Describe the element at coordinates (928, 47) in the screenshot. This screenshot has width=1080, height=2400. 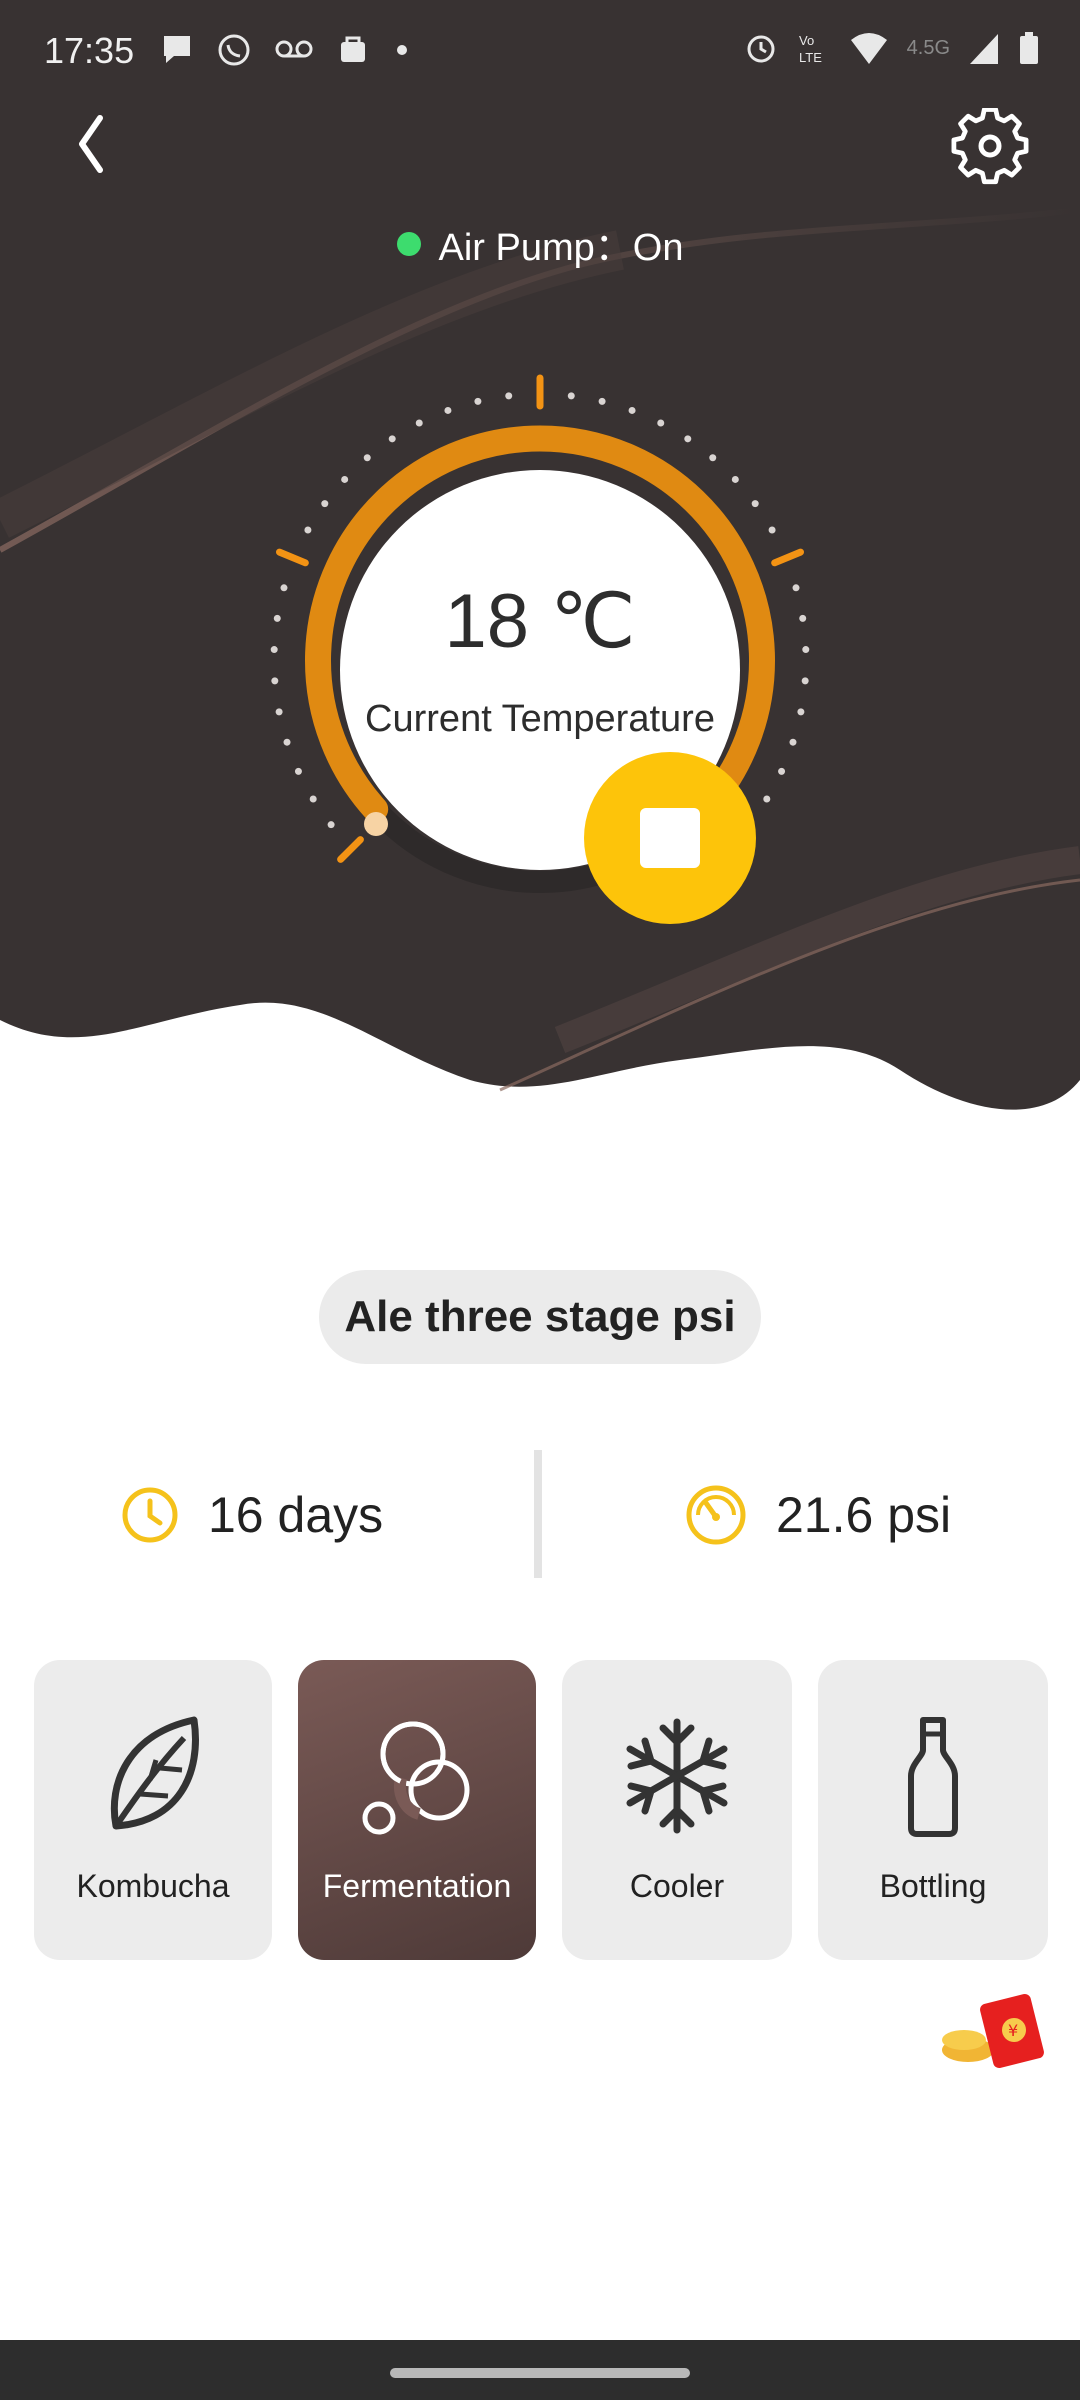
I see `network-type: 4.5G` at that location.